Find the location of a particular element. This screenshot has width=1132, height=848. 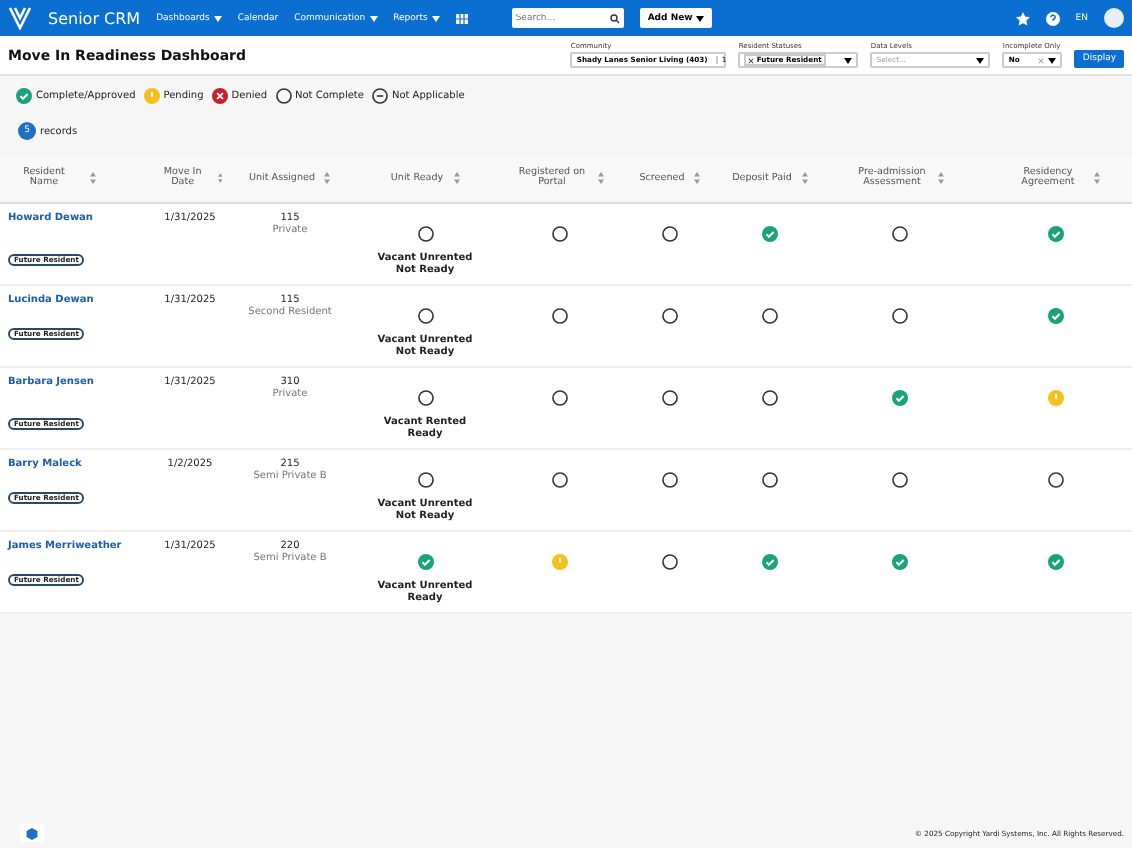

cube-icon is located at coordinates (32, 833).